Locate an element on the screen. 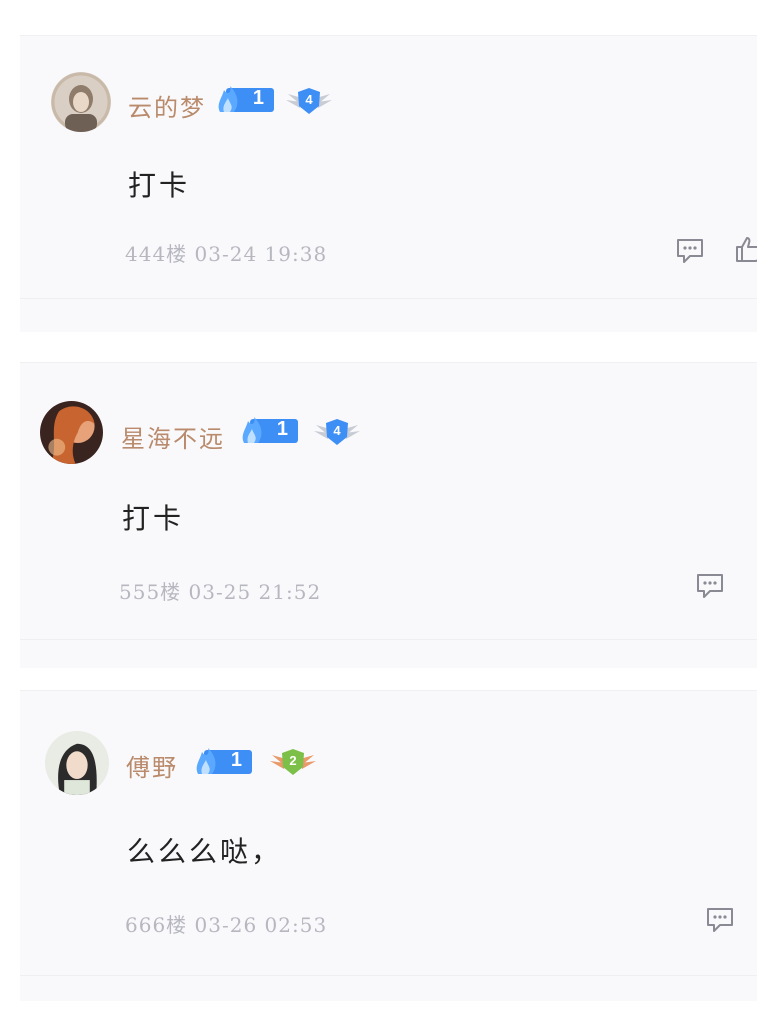  username: 云的梦 is located at coordinates (167, 105).